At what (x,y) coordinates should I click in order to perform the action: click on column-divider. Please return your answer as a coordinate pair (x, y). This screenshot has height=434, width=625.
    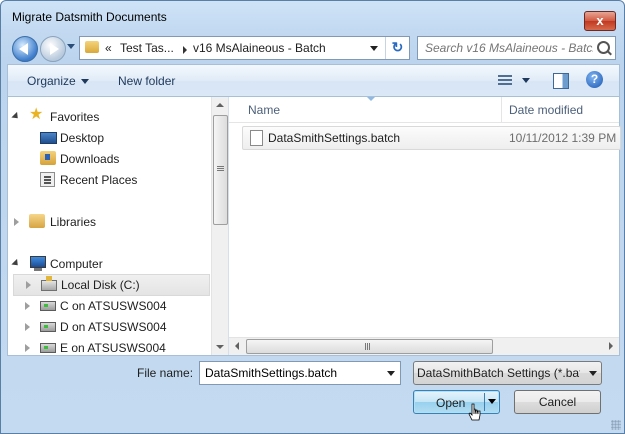
    Looking at the image, I should click on (501, 109).